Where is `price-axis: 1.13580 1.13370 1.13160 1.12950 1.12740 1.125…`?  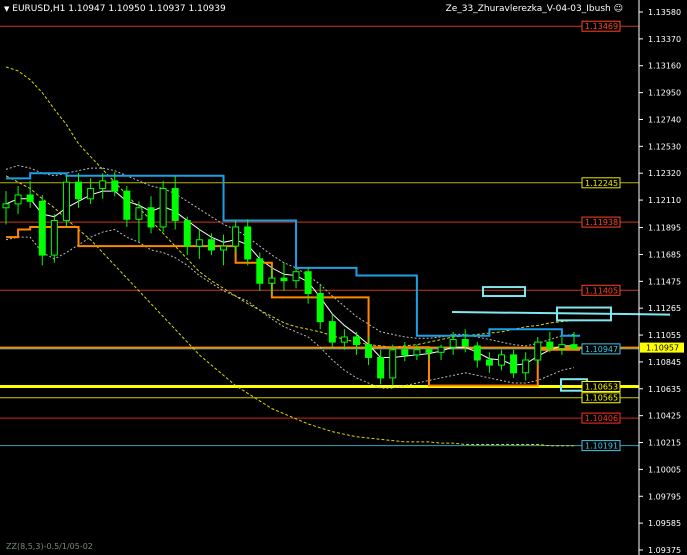
price-axis: 1.13580 1.13370 1.13160 1.12950 1.12740 1.125… is located at coordinates (659, 277).